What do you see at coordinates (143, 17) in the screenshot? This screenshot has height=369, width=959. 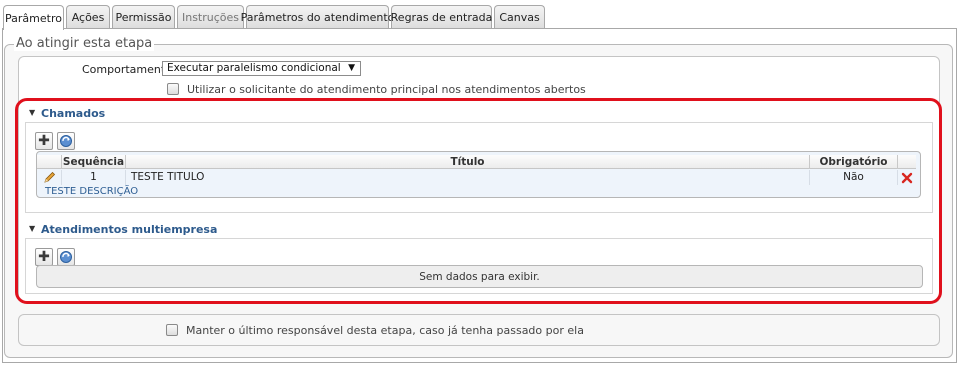 I see `tab-permissao: Permissão` at bounding box center [143, 17].